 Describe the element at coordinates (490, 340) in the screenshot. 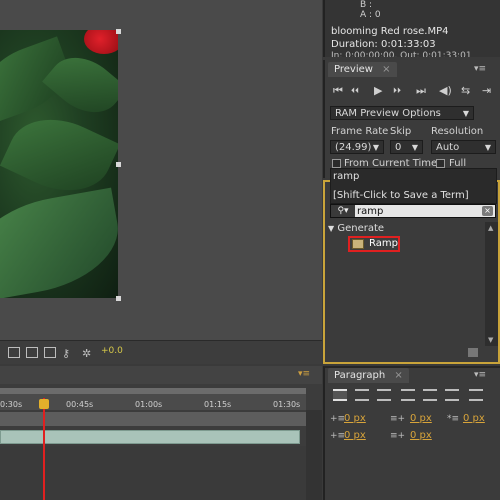

I see `scroll-down-icon: ▼` at that location.